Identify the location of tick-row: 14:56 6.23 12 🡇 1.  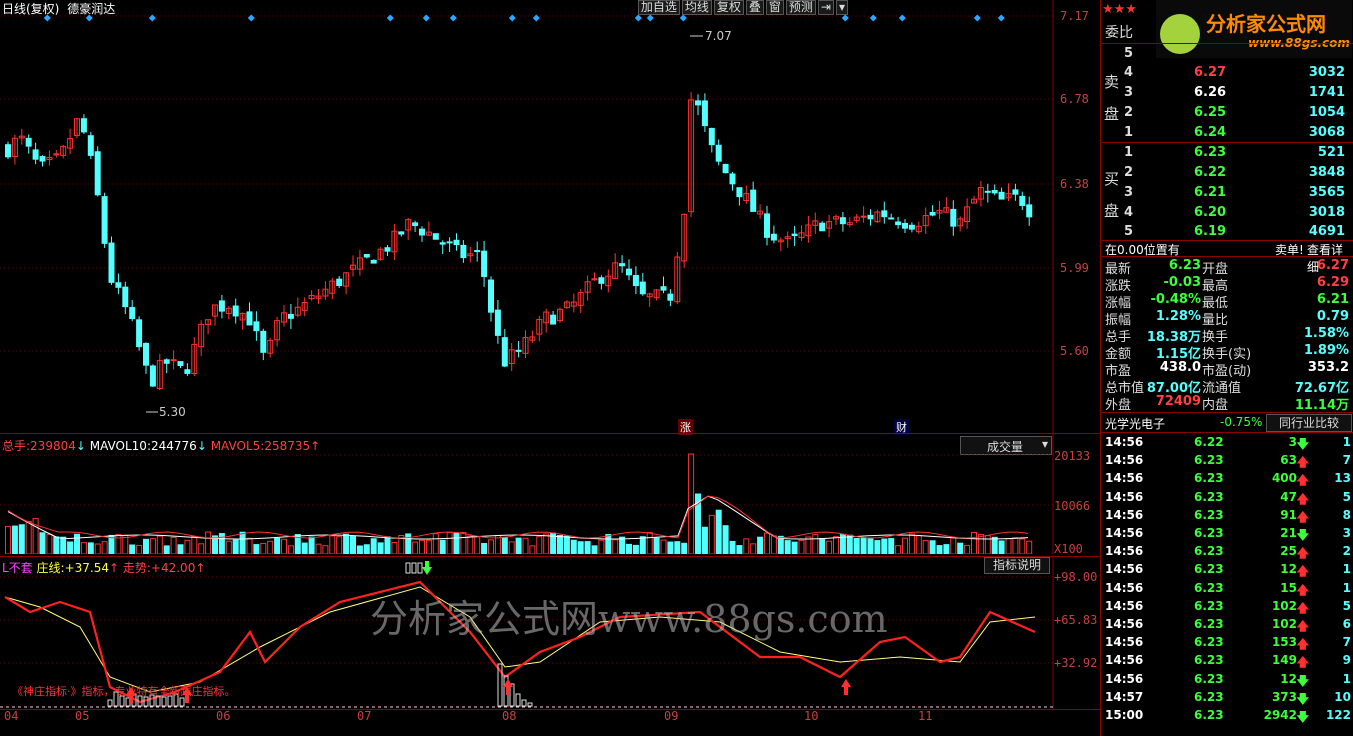
(1227, 680).